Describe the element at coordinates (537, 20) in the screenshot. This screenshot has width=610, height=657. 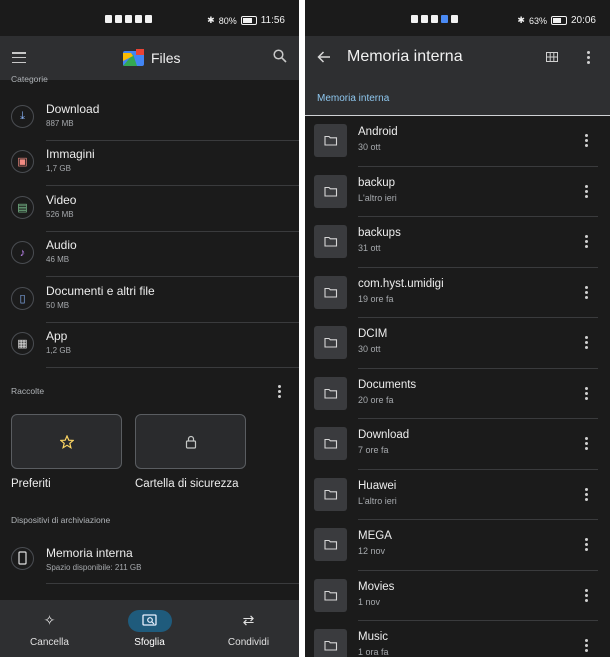
I see `battery-percentage: 63%` at that location.